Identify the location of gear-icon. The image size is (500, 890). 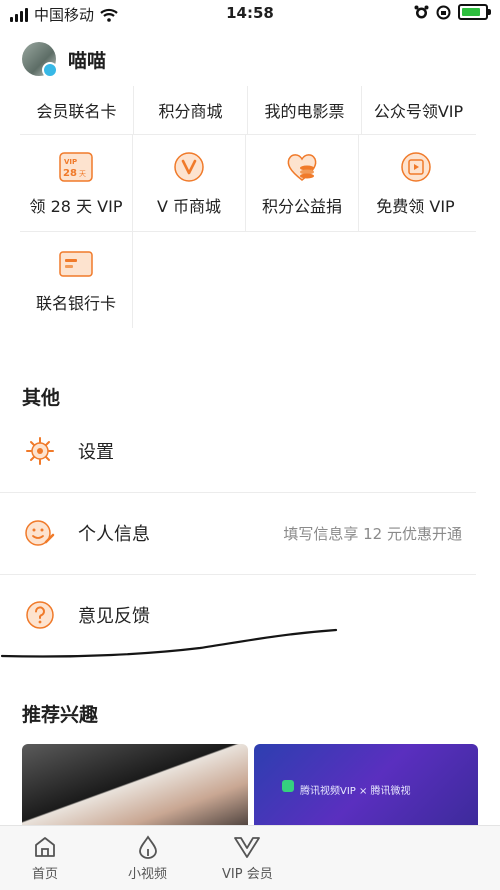
(40, 451).